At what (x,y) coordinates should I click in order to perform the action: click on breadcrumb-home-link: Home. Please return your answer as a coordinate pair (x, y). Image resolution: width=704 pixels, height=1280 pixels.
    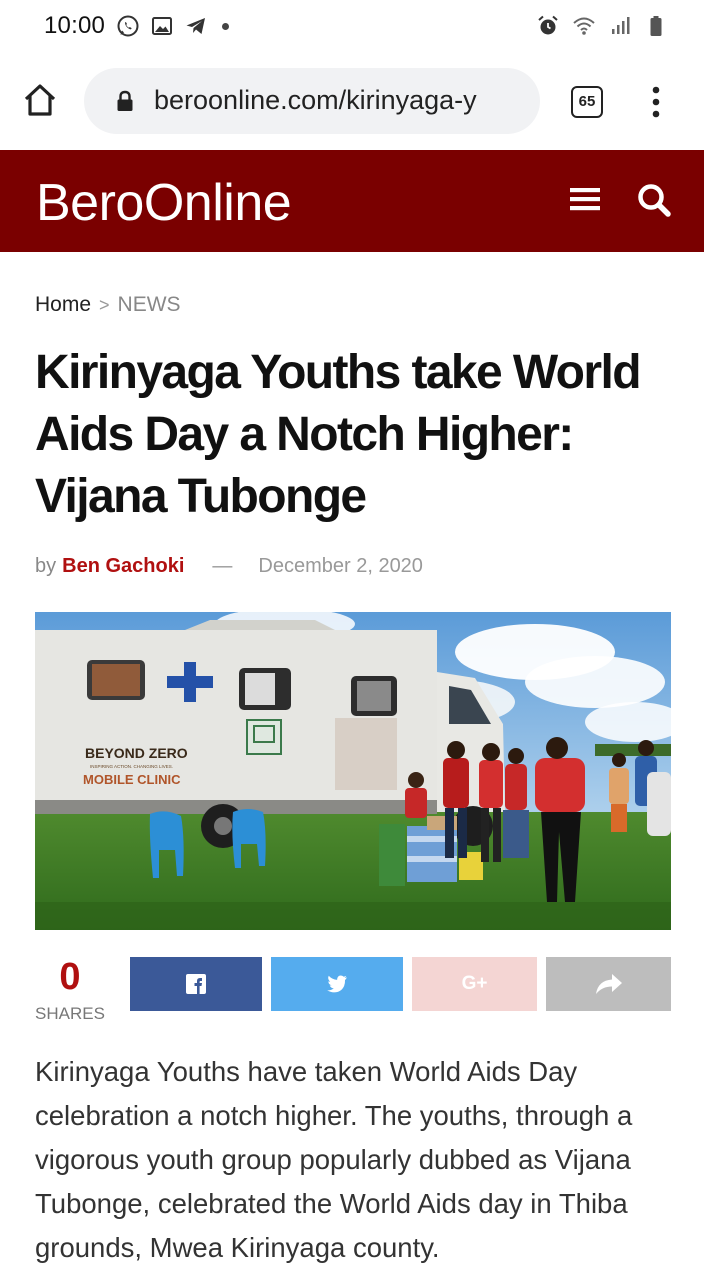
    Looking at the image, I should click on (63, 305).